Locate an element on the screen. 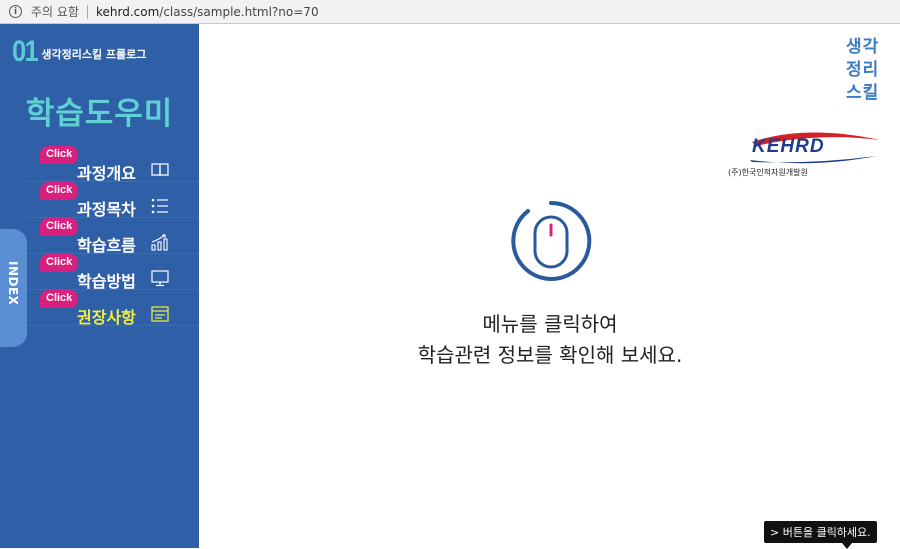 The height and width of the screenshot is (549, 900). sidebar-title: 학습도우미 is located at coordinates (99, 114).